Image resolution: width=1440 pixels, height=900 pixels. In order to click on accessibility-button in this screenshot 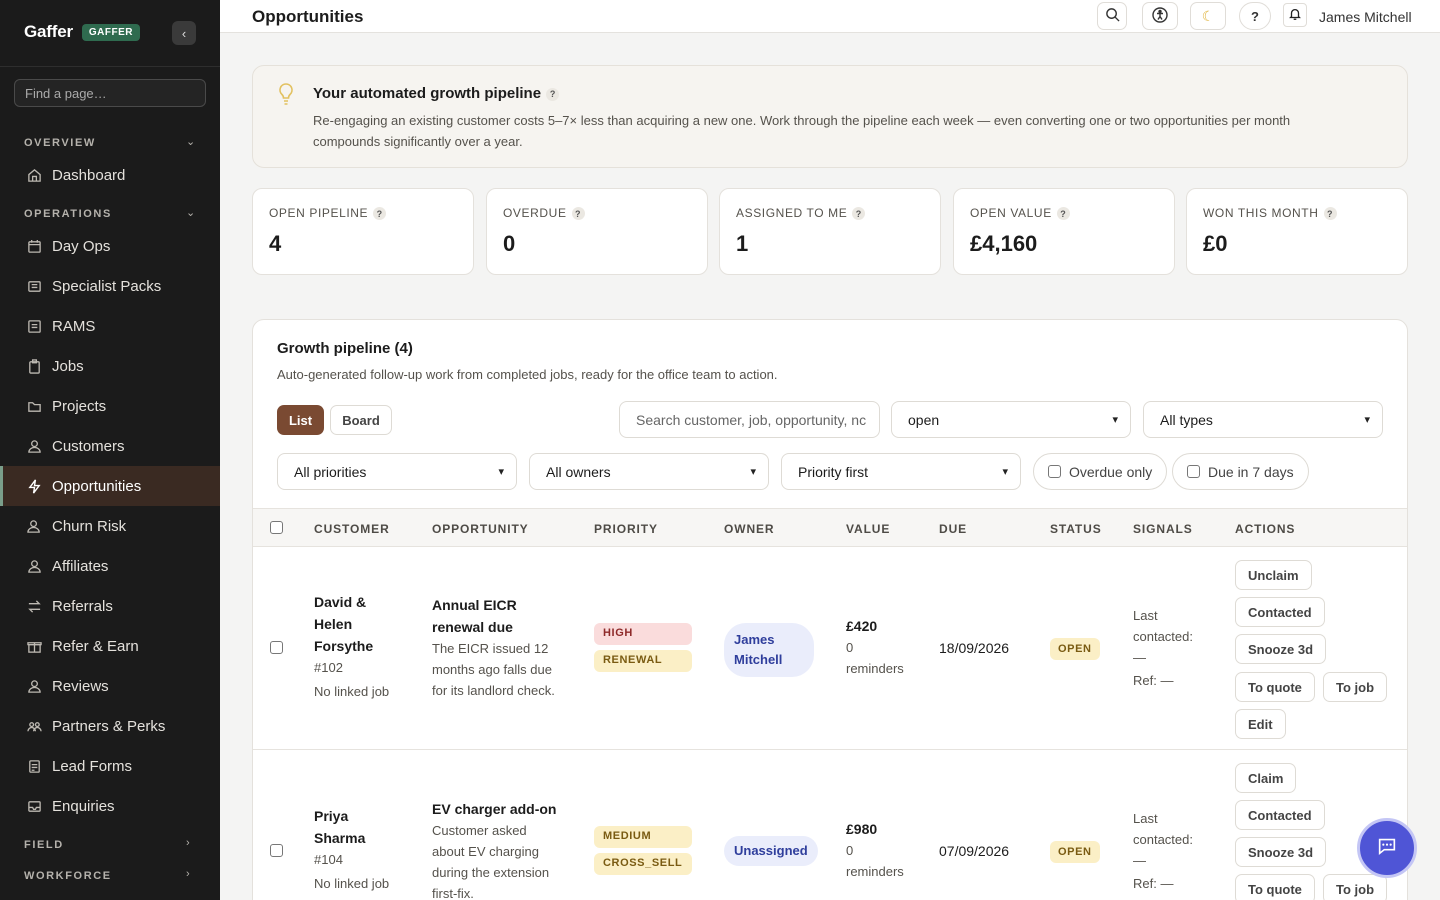, I will do `click(1160, 16)`.